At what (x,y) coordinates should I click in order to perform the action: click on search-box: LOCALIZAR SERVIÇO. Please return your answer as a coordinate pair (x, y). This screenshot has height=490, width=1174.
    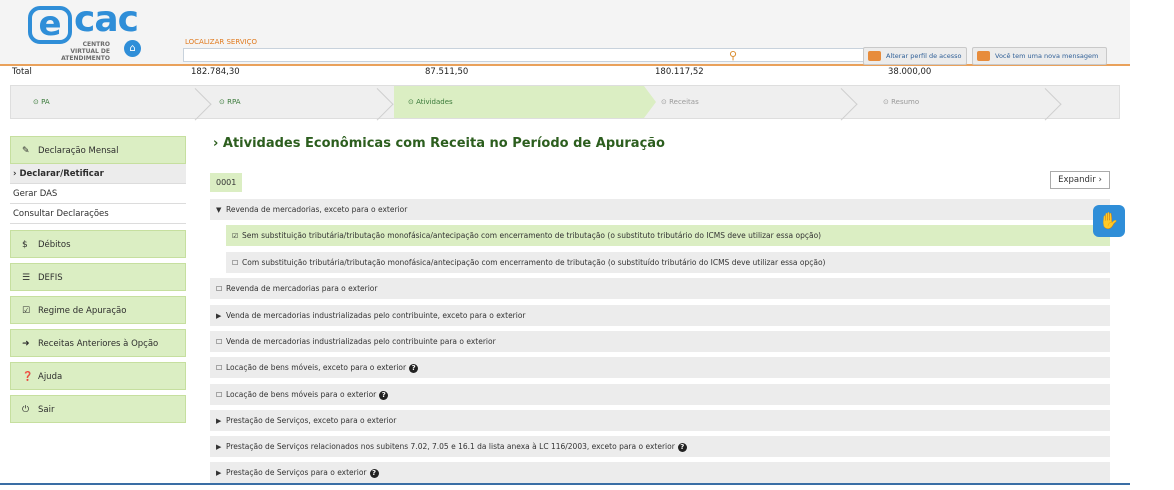
    Looking at the image, I should click on (537, 46).